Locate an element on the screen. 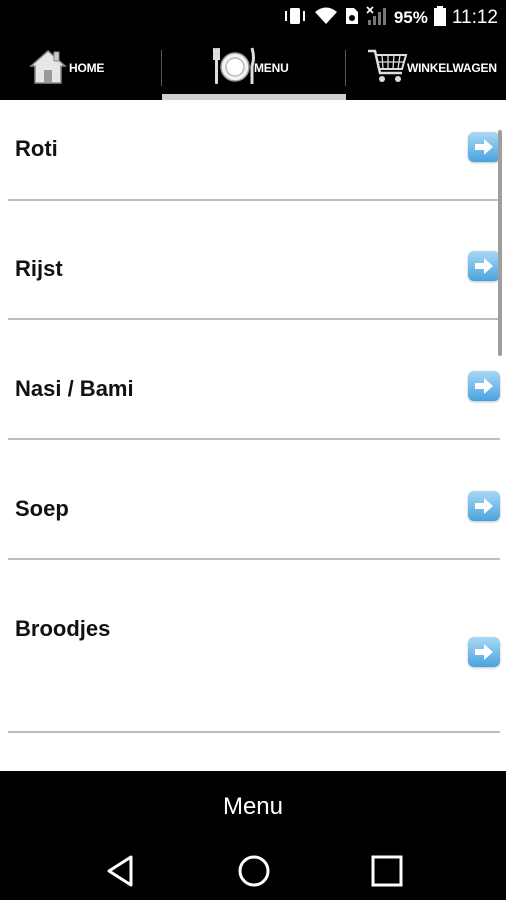 The height and width of the screenshot is (900, 506). list-item-label: Soep is located at coordinates (42, 508).